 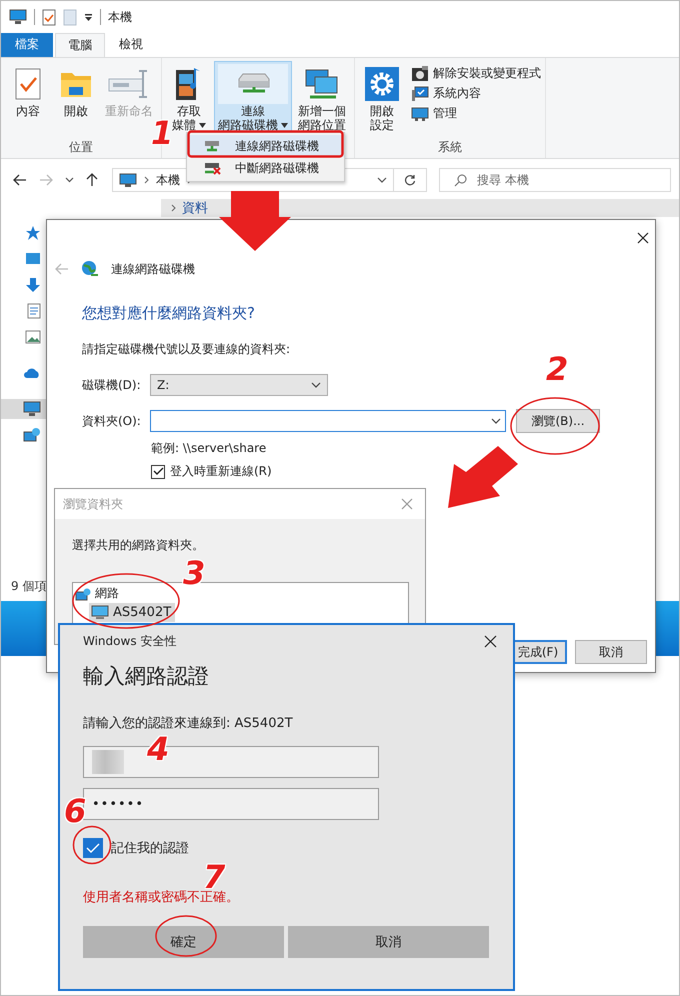 What do you see at coordinates (212, 168) in the screenshot?
I see `drive-cross-icon` at bounding box center [212, 168].